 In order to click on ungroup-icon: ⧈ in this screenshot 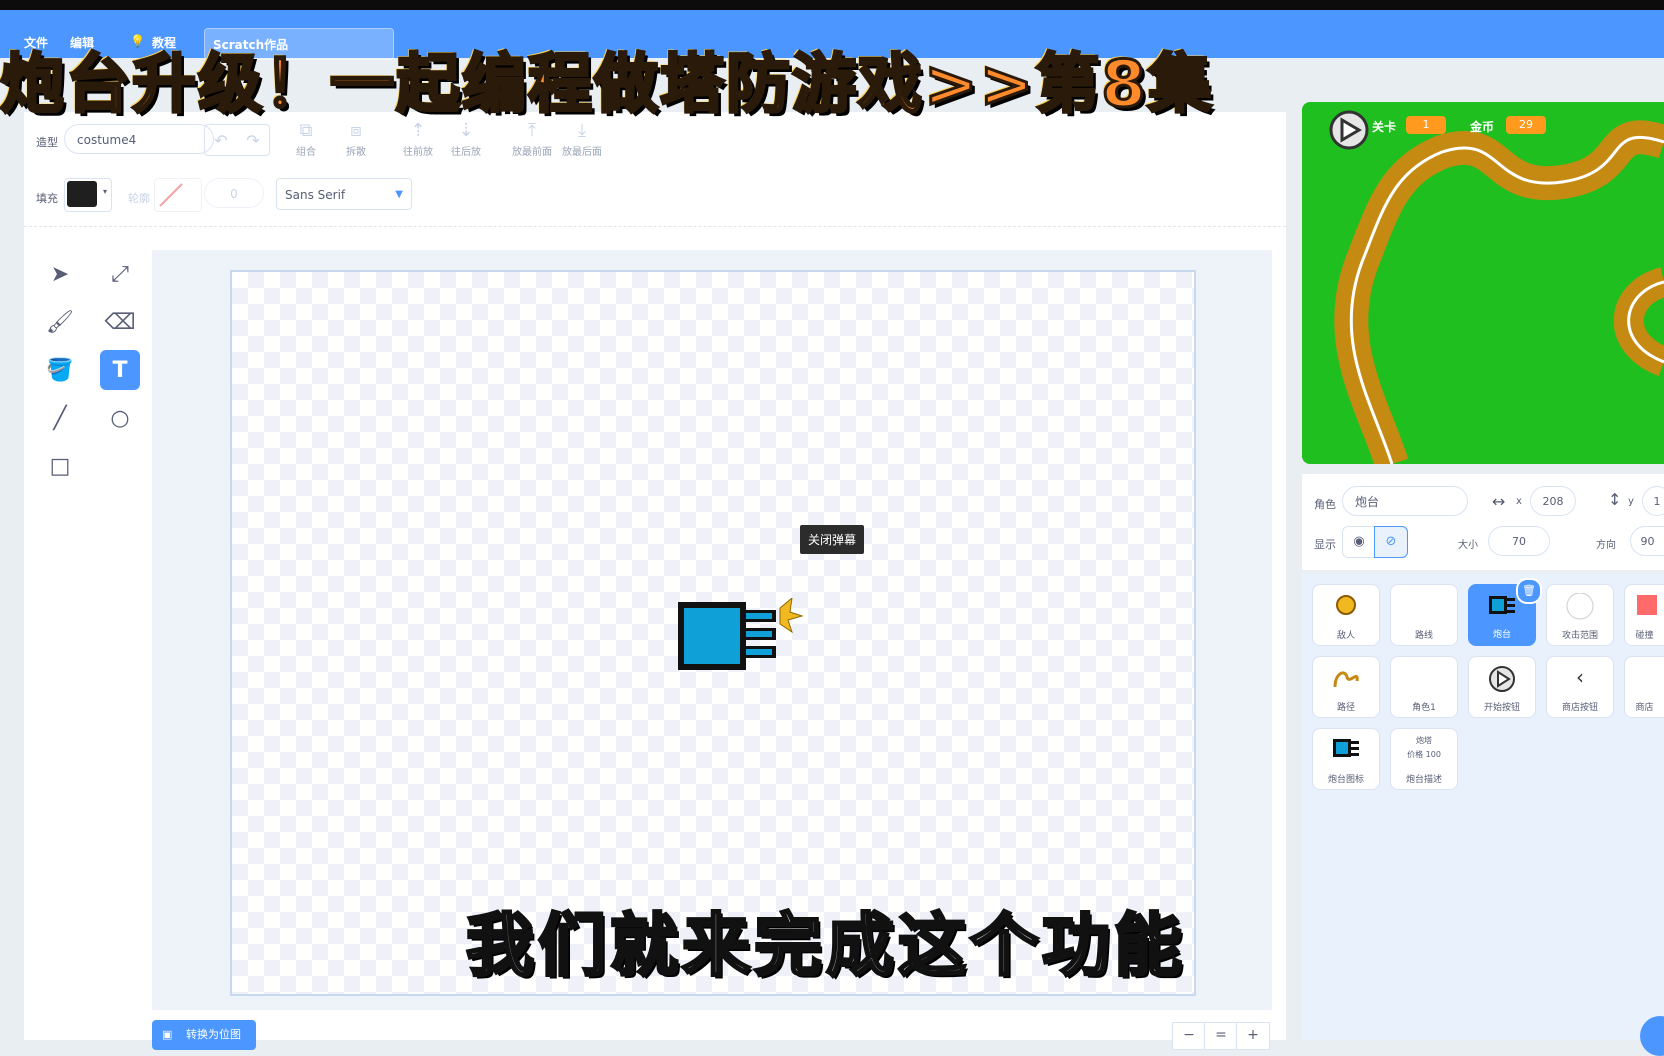, I will do `click(356, 130)`.